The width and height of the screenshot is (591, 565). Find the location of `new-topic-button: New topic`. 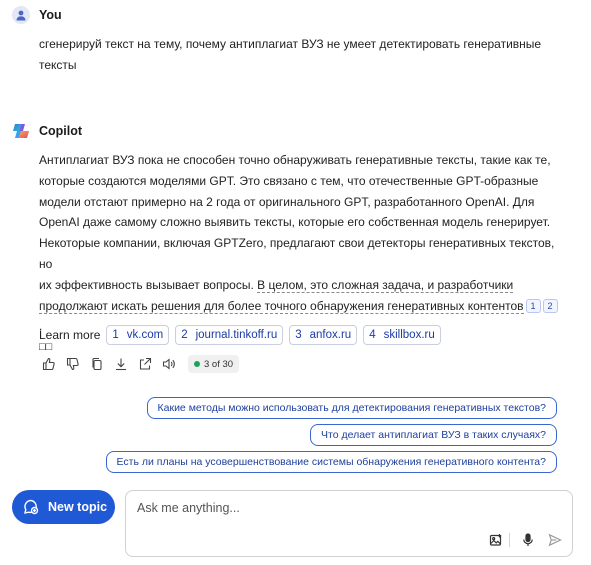

new-topic-button: New topic is located at coordinates (63, 507).